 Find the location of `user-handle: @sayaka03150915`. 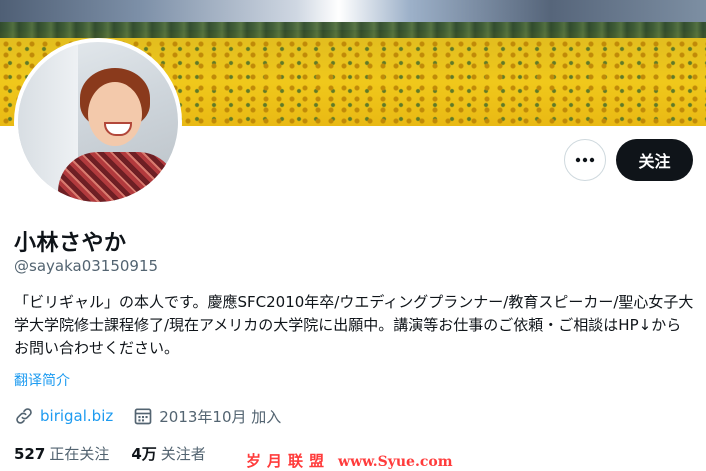

user-handle: @sayaka03150915 is located at coordinates (86, 266).